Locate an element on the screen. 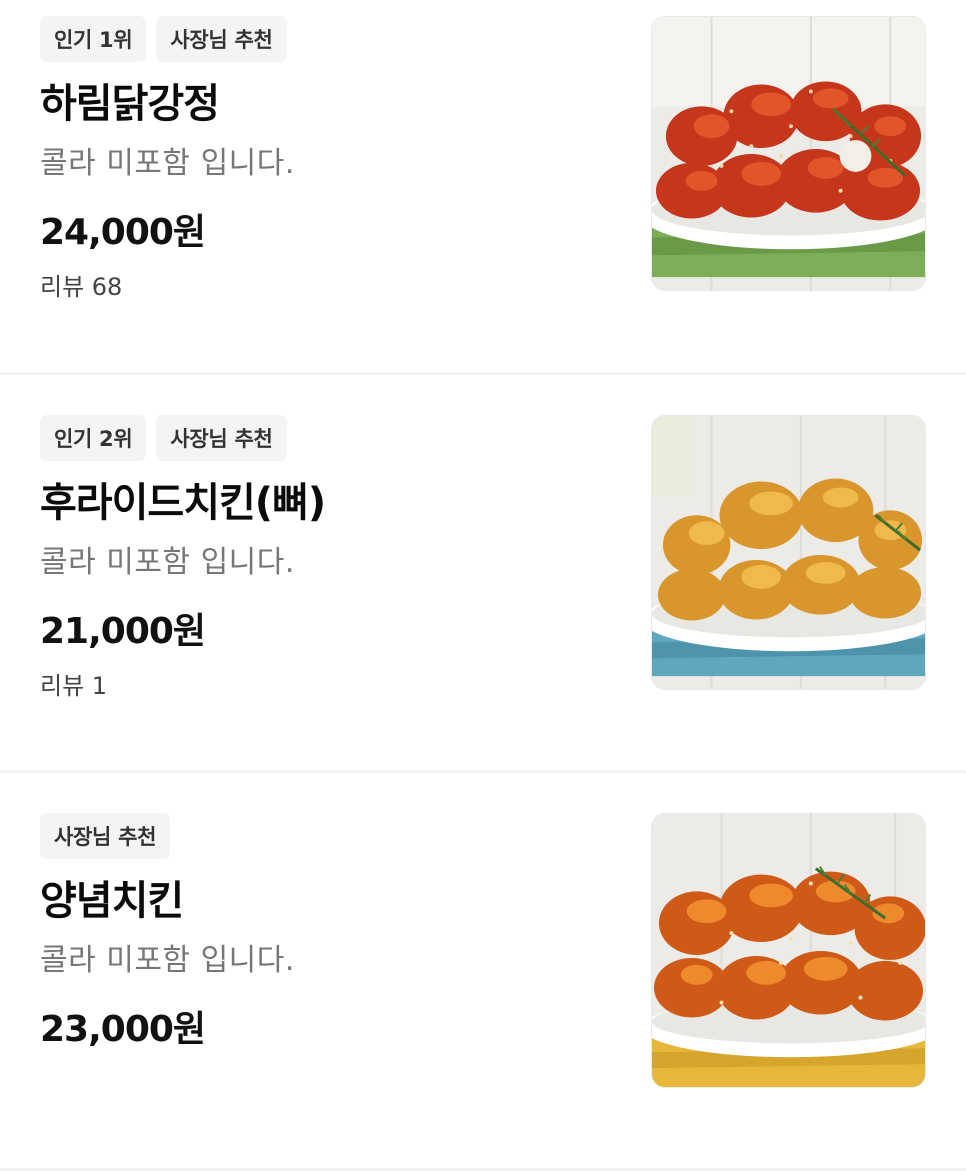  gangjeong-chicken-photo is located at coordinates (788, 153).